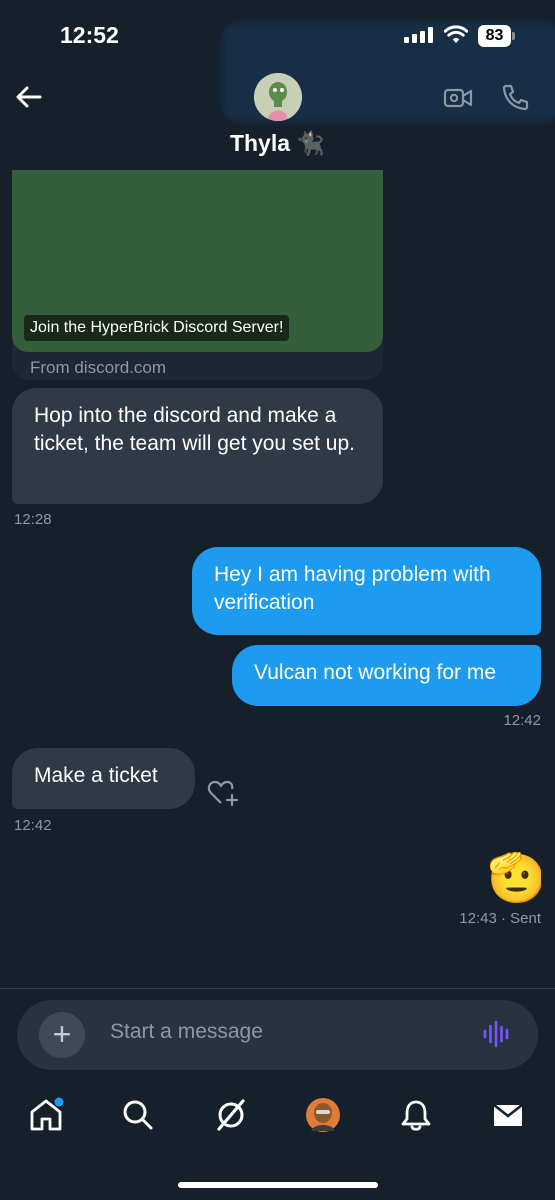  I want to click on back-arrow-icon, so click(29, 97).